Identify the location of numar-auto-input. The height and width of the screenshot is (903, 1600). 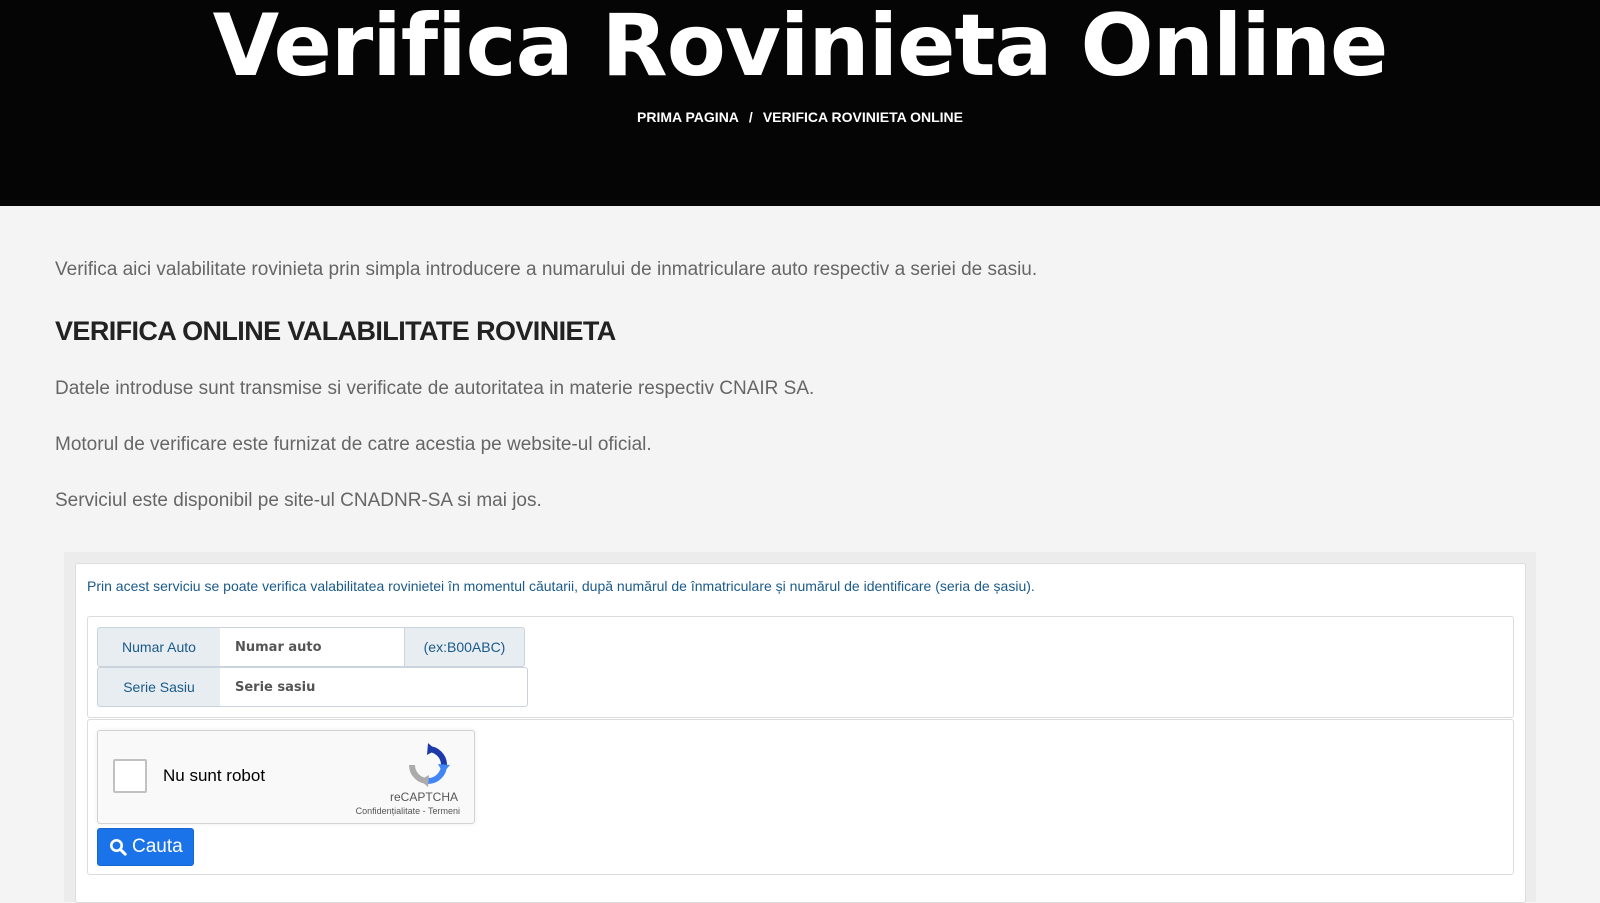
(313, 647).